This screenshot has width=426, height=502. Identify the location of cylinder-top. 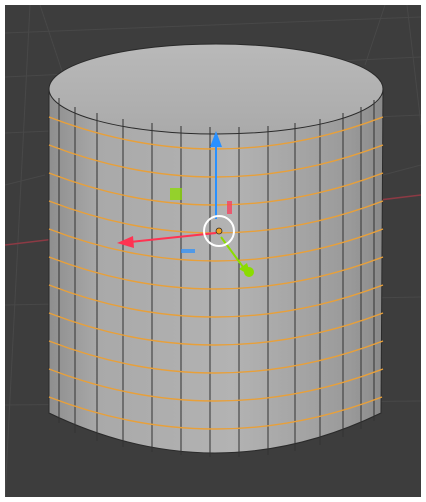
(216, 89).